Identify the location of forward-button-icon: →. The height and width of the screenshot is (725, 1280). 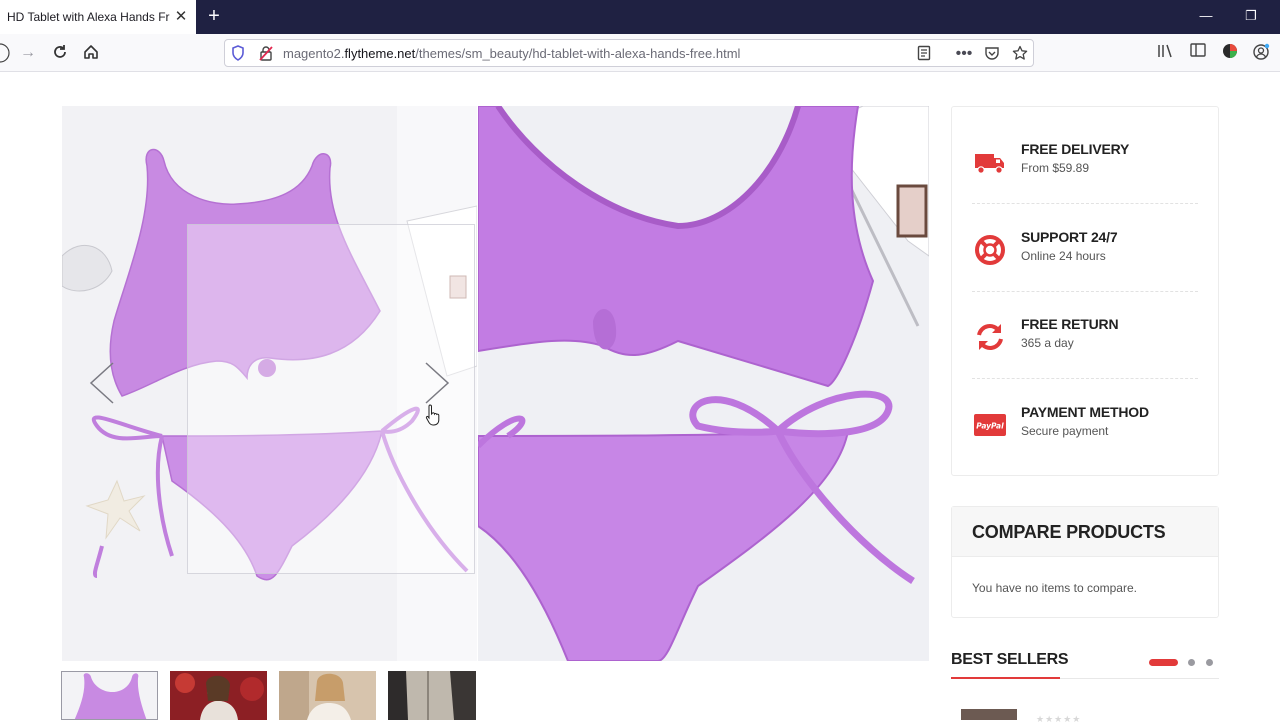
(28, 53).